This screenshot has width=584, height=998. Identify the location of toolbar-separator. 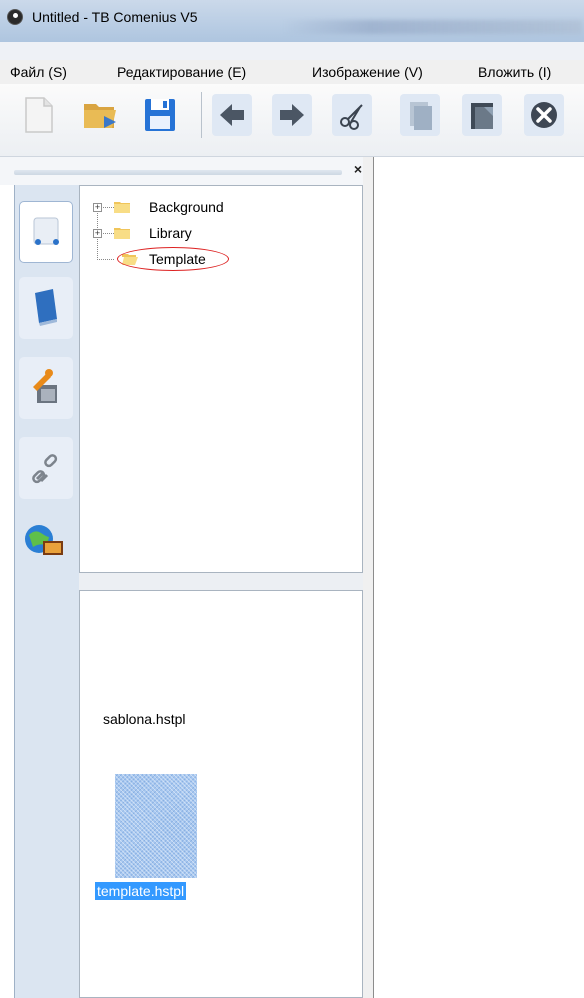
(201, 115).